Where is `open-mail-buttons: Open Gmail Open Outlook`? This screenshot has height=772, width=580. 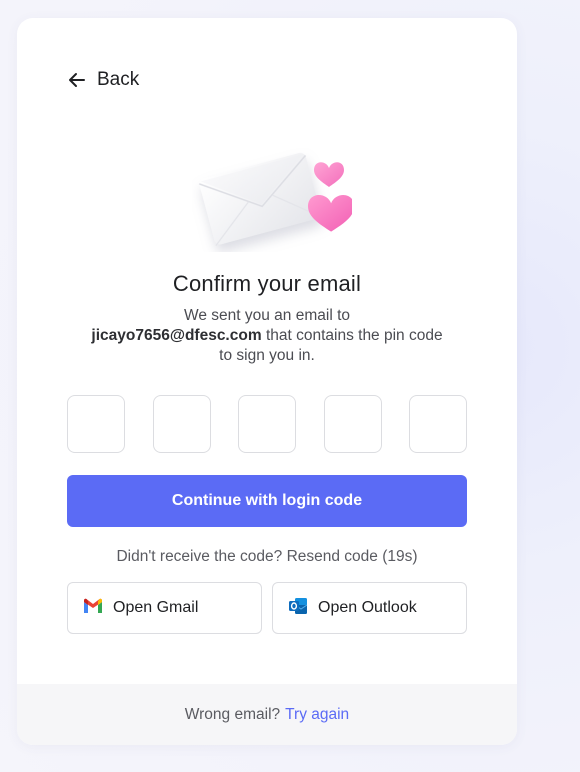
open-mail-buttons: Open Gmail Open Outlook is located at coordinates (267, 608).